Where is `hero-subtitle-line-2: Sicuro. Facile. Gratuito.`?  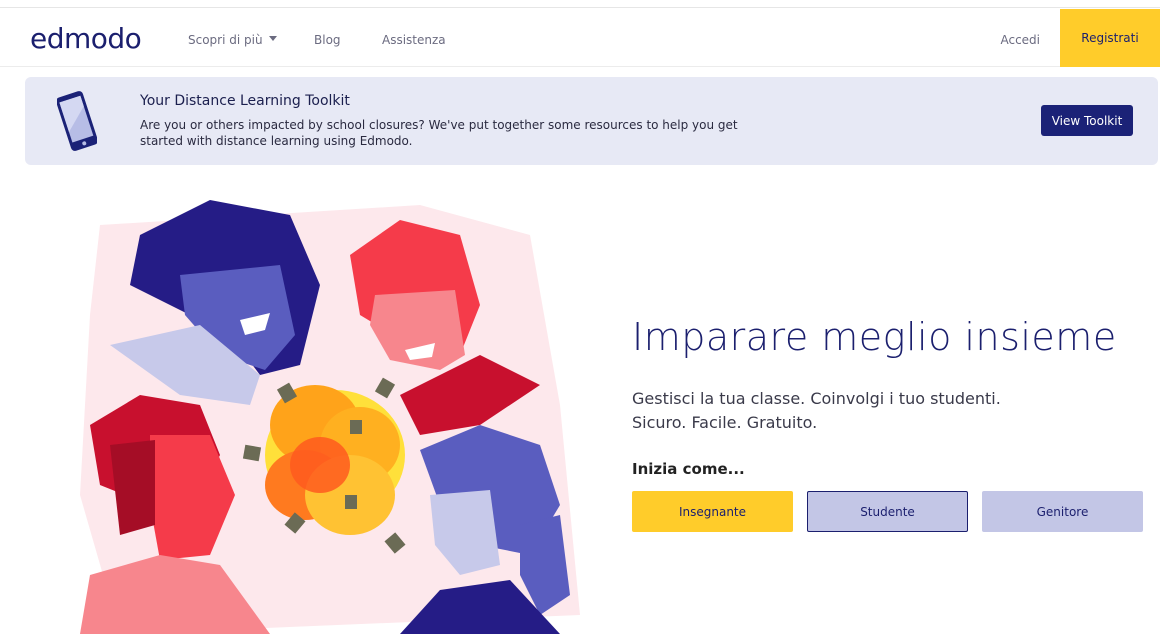 hero-subtitle-line-2: Sicuro. Facile. Gratuito. is located at coordinates (725, 422).